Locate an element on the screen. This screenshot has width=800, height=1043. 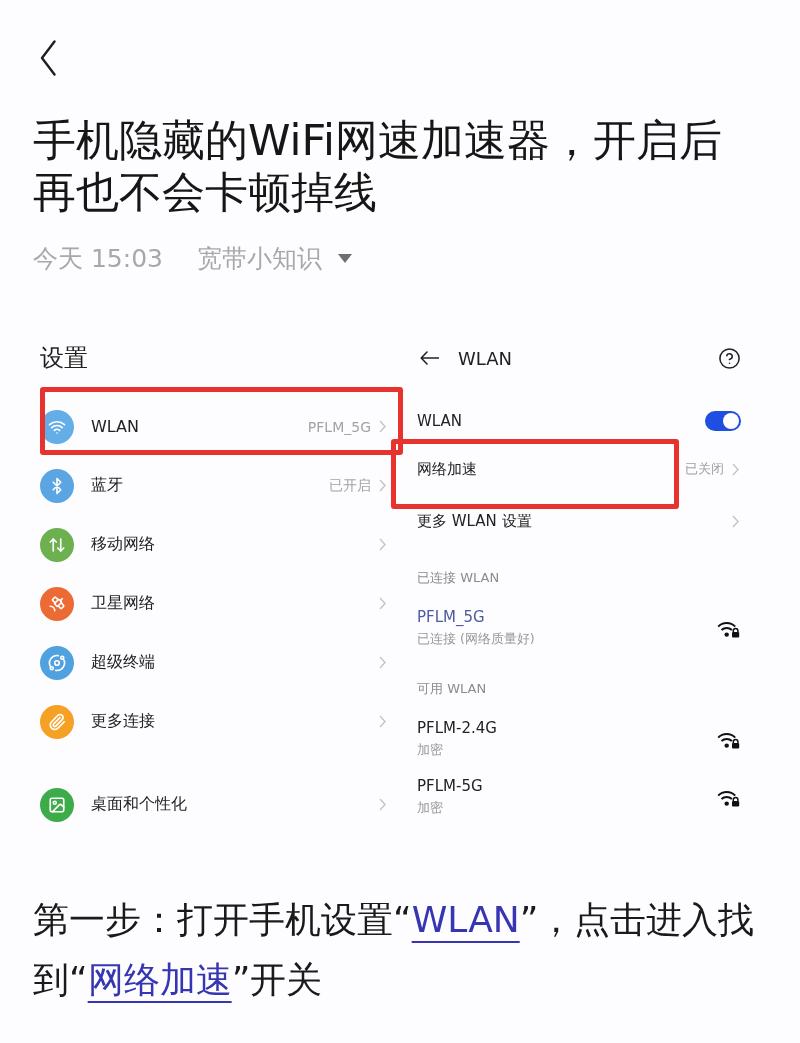
setting-label: 更多 WLAN 设置 is located at coordinates (474, 522).